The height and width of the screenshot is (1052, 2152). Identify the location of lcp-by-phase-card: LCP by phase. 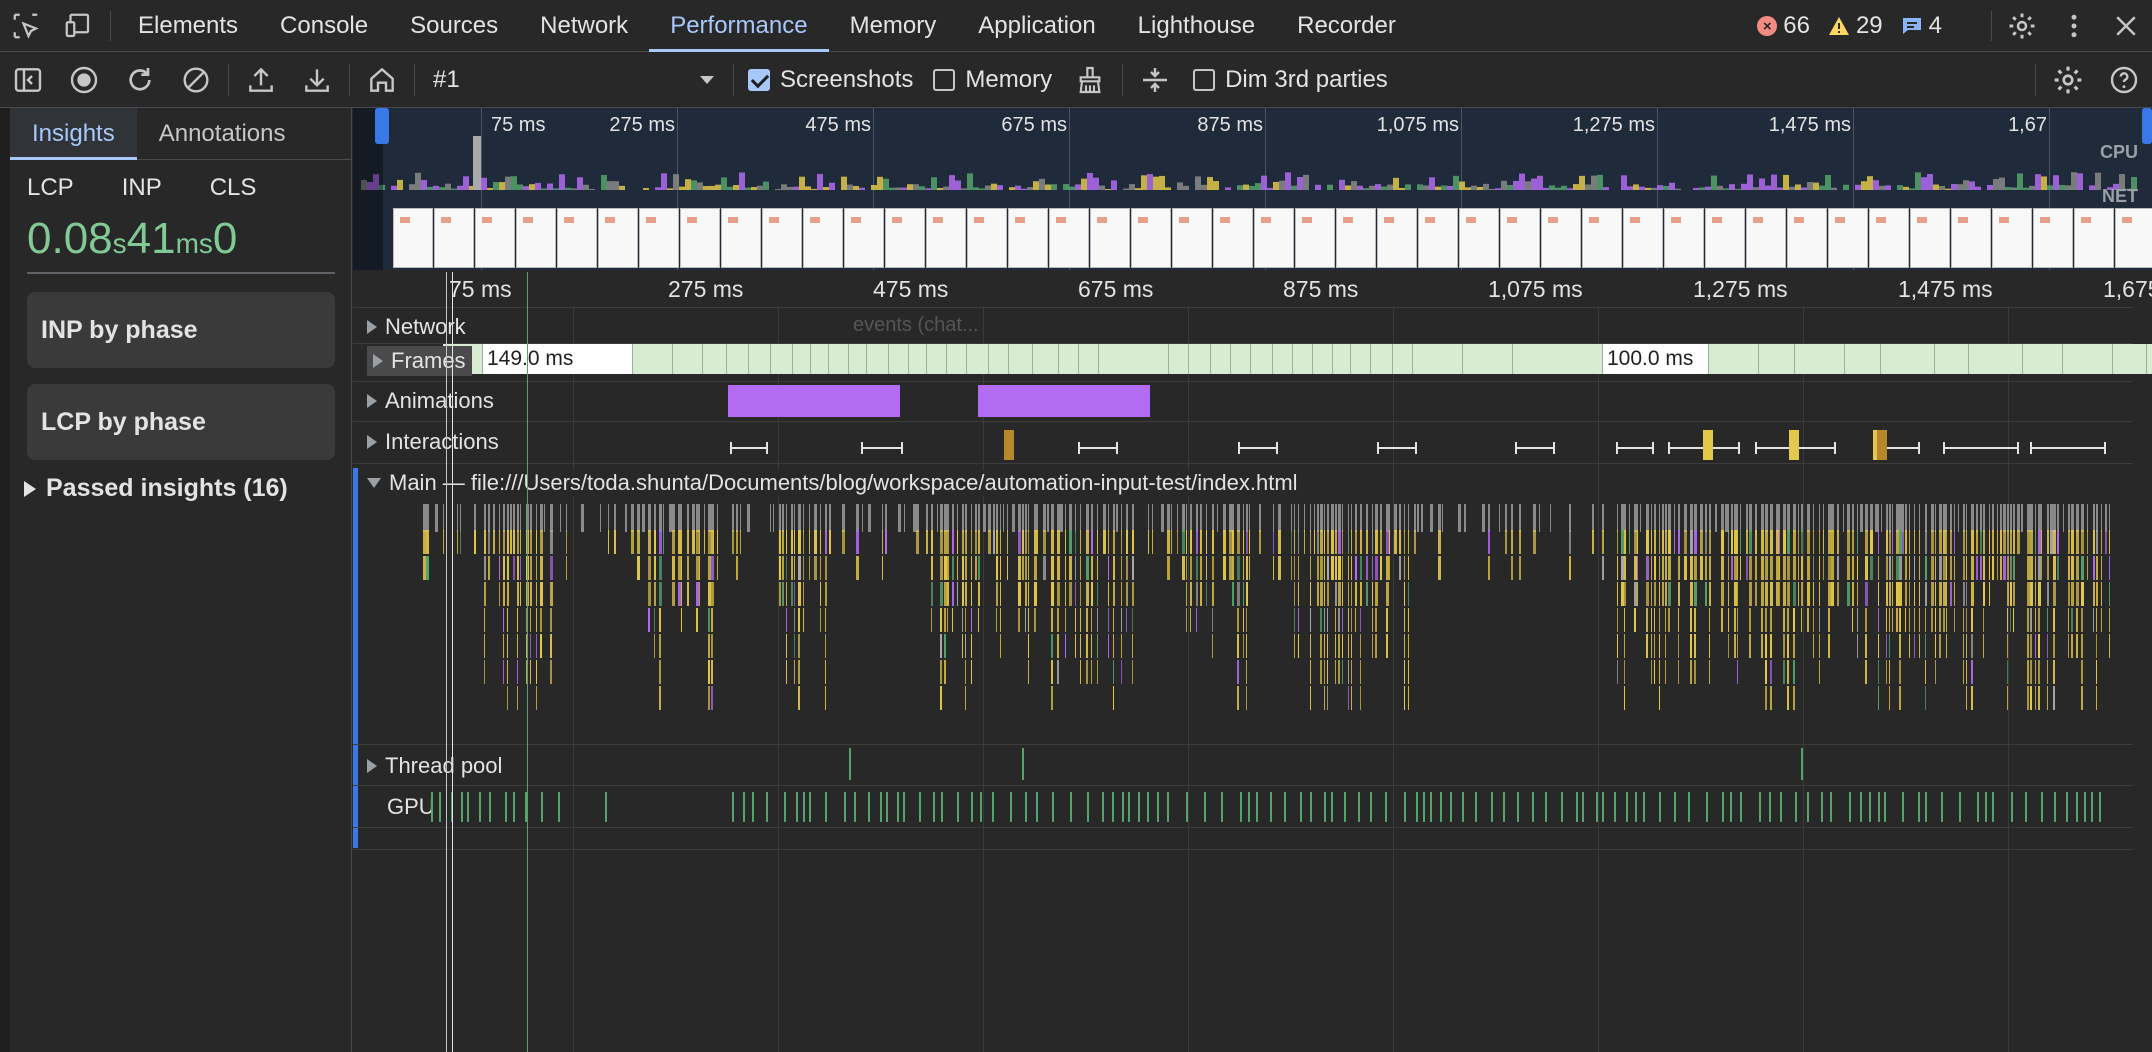
(181, 422).